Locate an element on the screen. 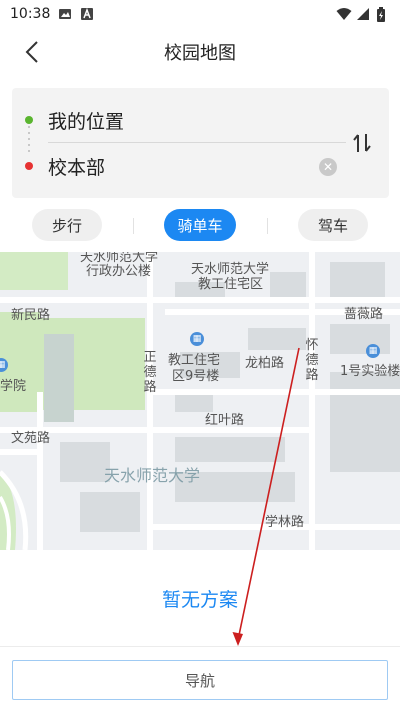 The width and height of the screenshot is (400, 711). mode-bike-button: 骑单车 is located at coordinates (200, 225).